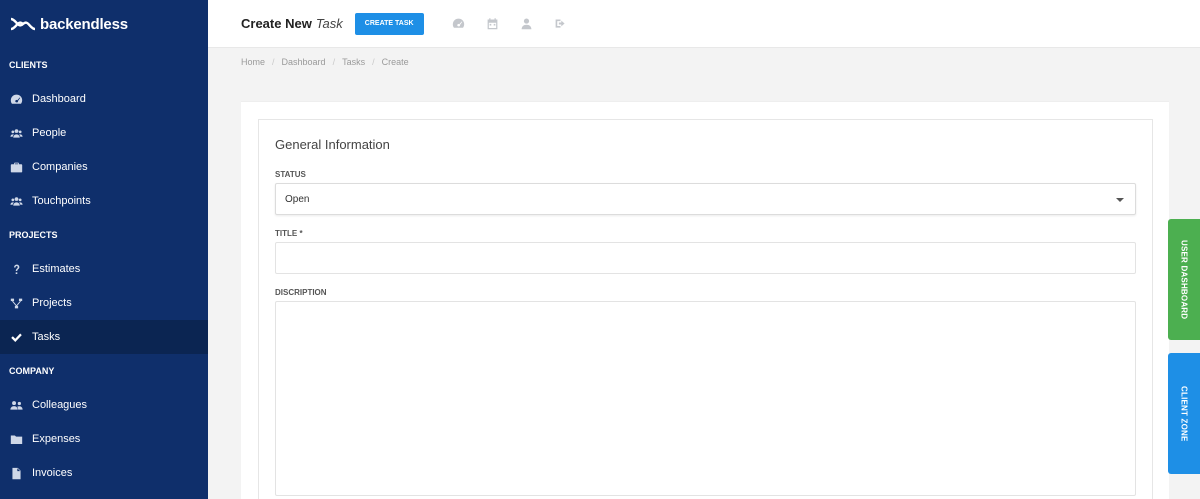 Image resolution: width=1200 pixels, height=499 pixels. Describe the element at coordinates (704, 24) in the screenshot. I see `top-header: Create New Task CREATE TASK` at that location.